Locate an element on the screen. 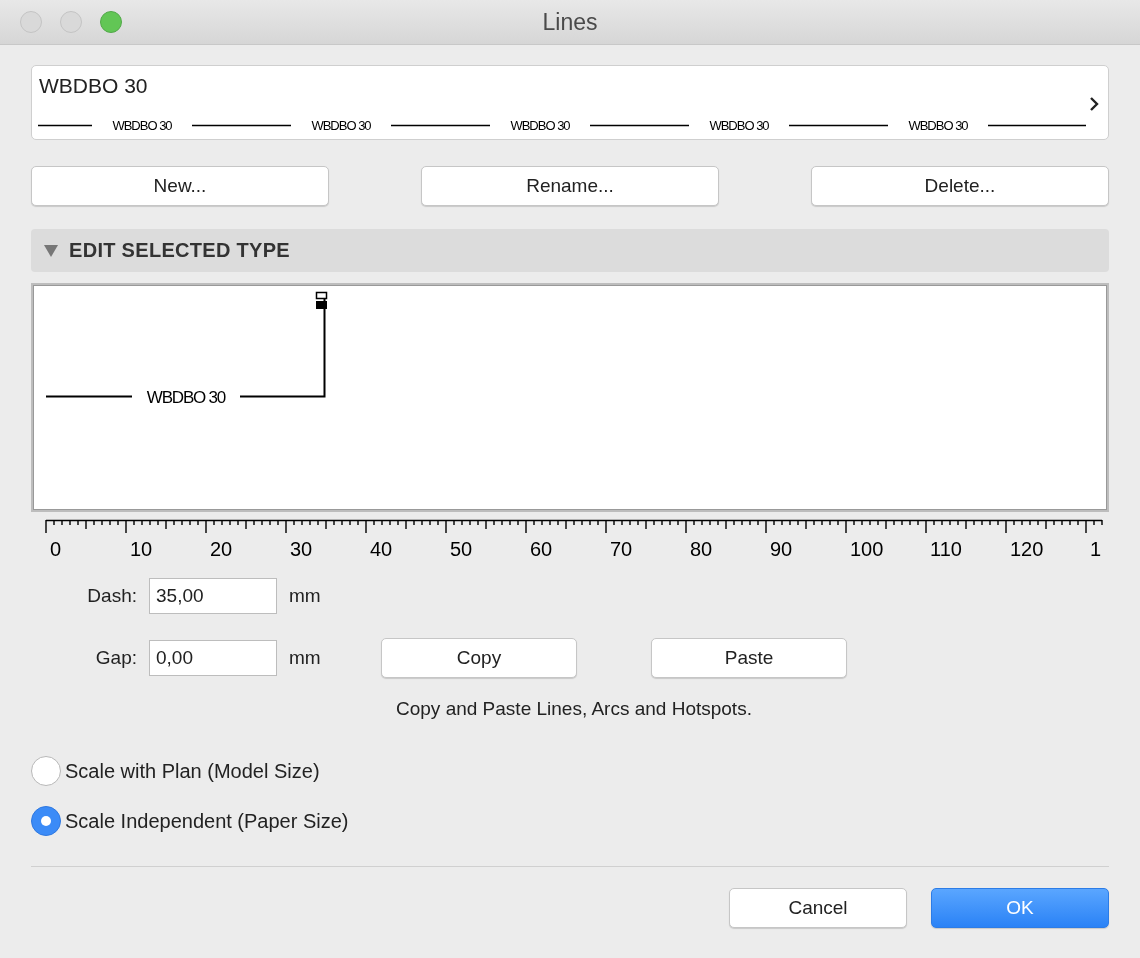 This screenshot has width=1140, height=958. ruler-label: 10 is located at coordinates (141, 549).